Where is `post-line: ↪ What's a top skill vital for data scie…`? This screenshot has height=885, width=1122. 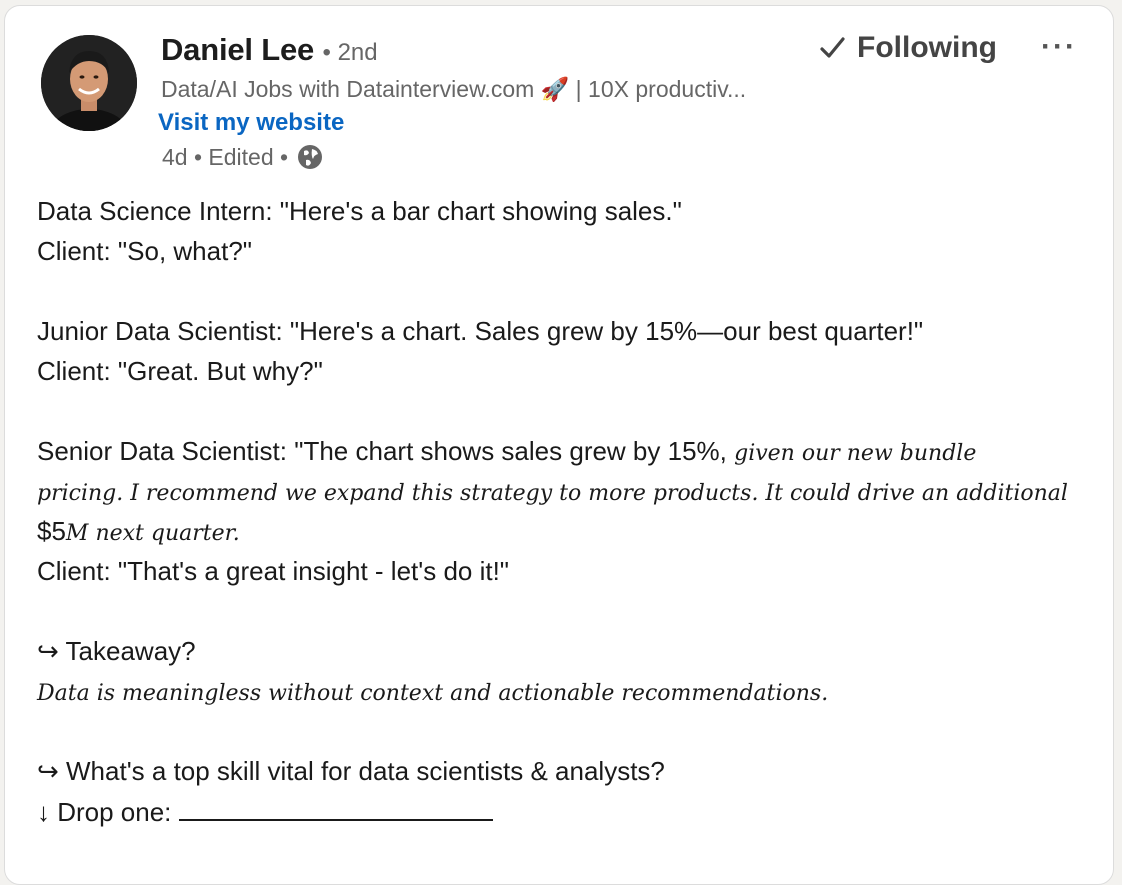
post-line: ↪ What's a top skill vital for data scie… is located at coordinates (351, 771).